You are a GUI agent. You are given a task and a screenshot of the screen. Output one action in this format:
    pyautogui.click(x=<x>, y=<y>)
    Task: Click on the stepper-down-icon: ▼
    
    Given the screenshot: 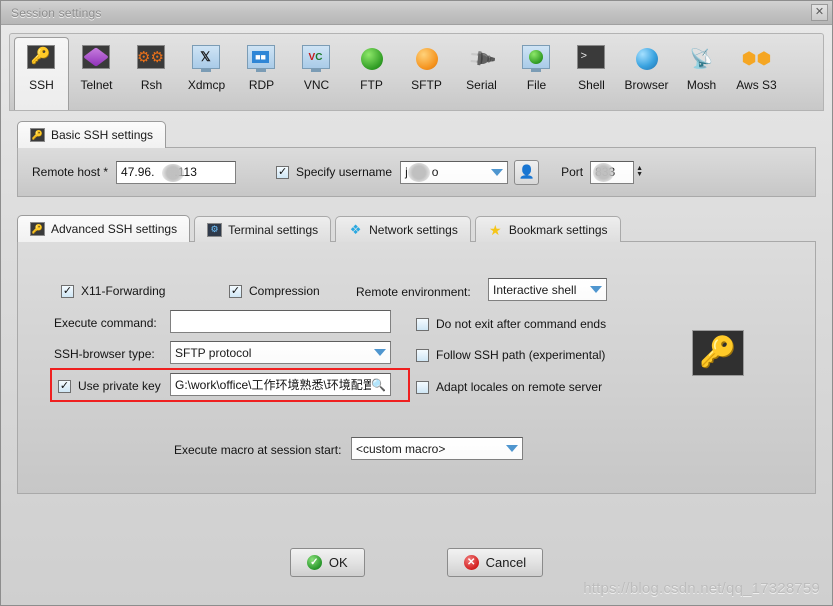 What is the action you would take?
    pyautogui.click(x=639, y=174)
    